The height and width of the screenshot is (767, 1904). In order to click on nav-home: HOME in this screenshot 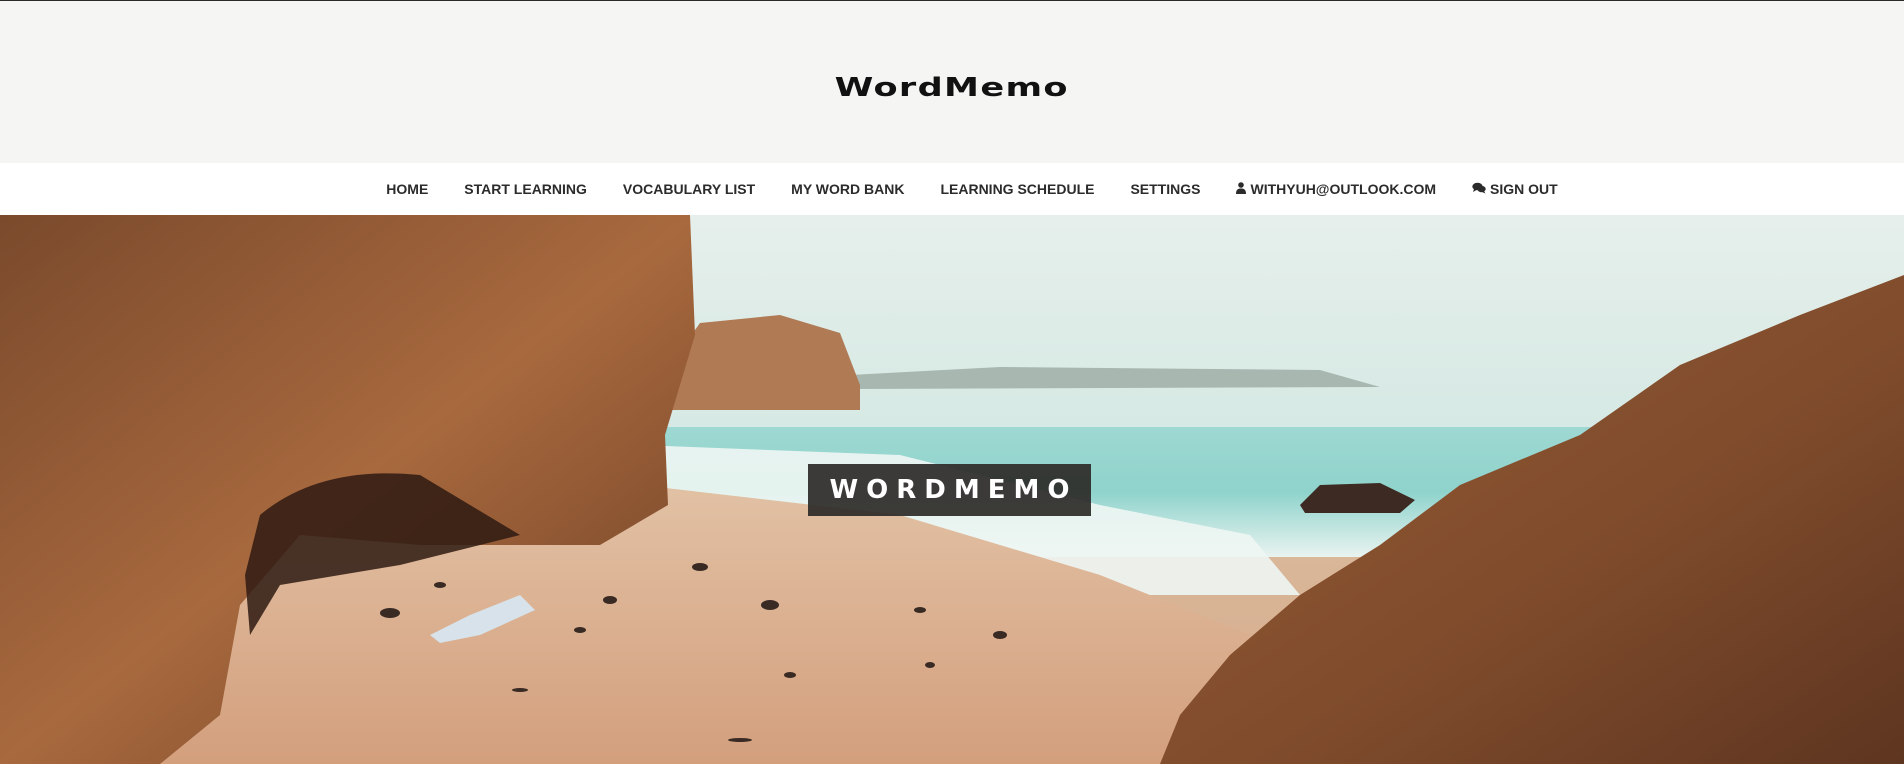, I will do `click(407, 189)`.